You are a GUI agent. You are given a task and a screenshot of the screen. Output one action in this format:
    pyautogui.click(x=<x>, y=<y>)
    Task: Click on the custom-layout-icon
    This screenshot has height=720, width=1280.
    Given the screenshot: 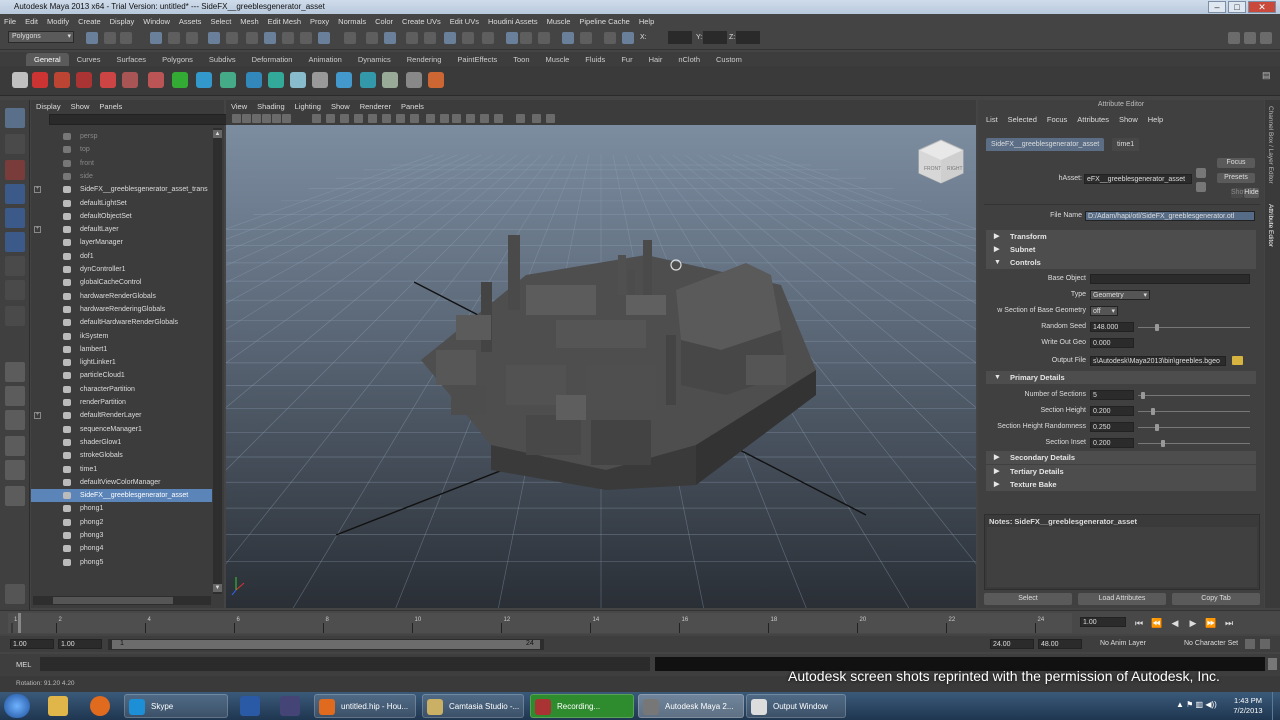 What is the action you would take?
    pyautogui.click(x=15, y=496)
    